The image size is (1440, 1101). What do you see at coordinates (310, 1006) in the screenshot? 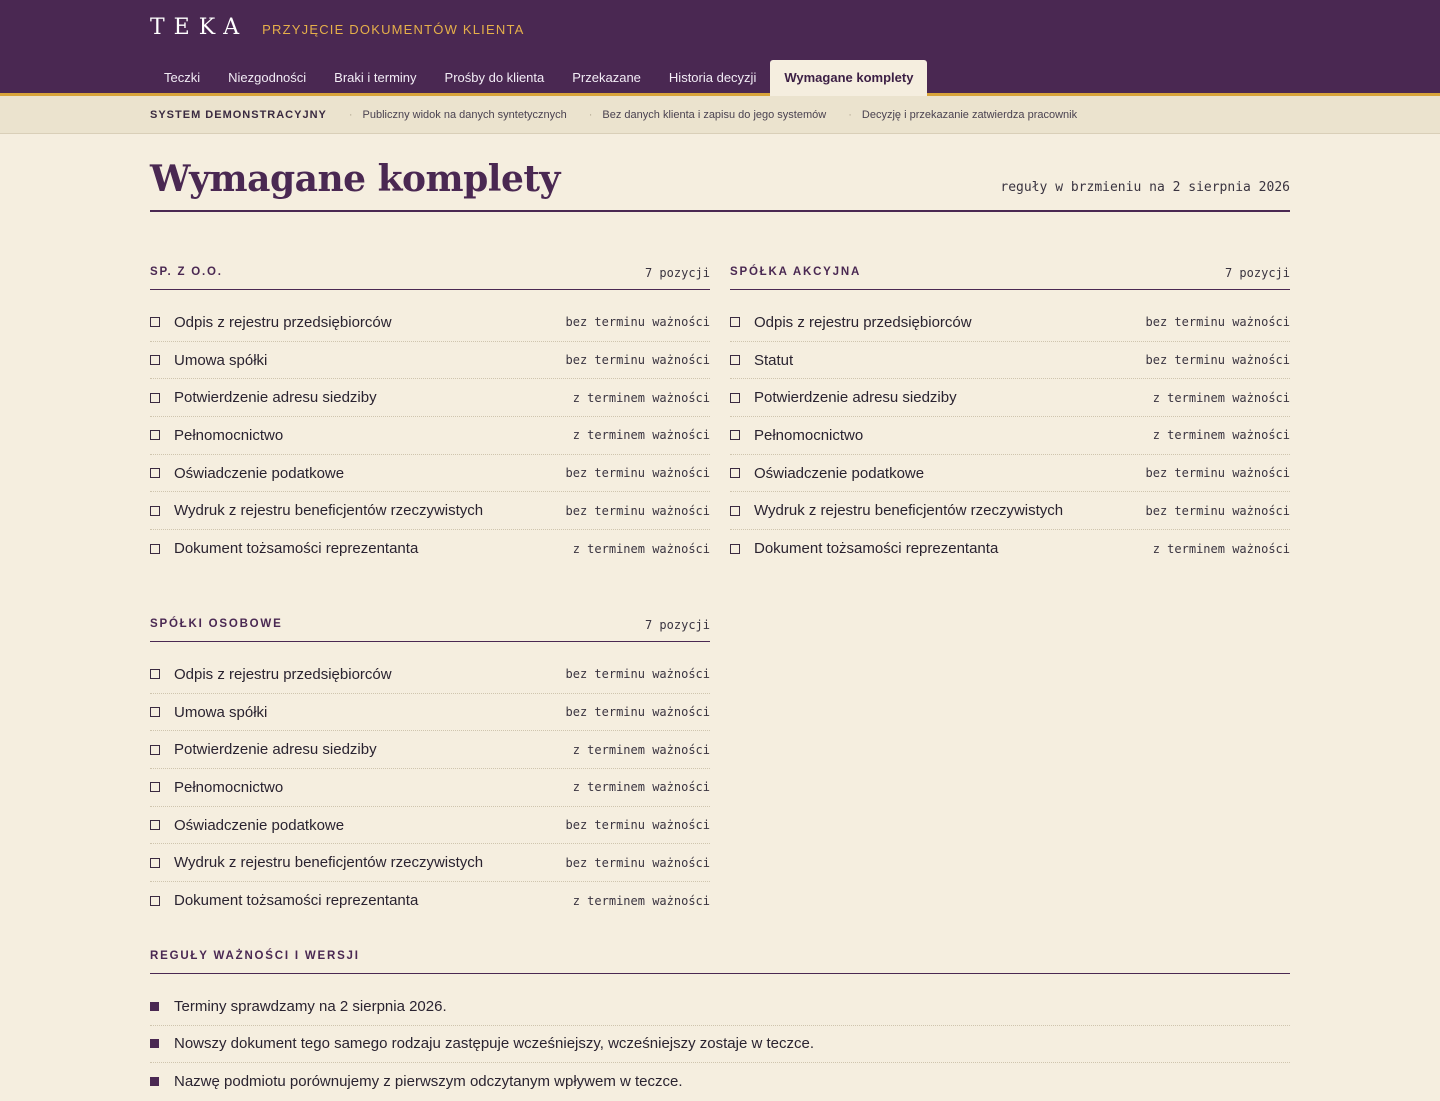
I see `rule-text: Terminy sprawdzamy na 2 sierpnia 2026.` at bounding box center [310, 1006].